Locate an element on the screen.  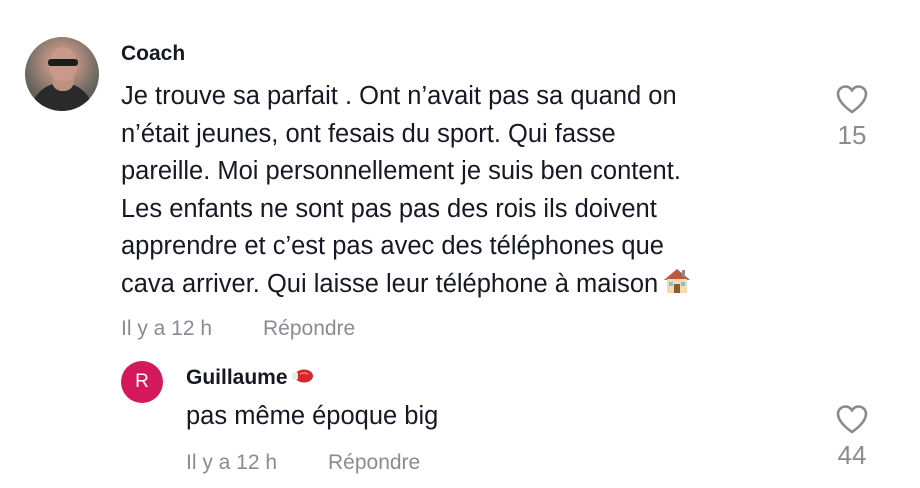
avatar is located at coordinates (62, 74).